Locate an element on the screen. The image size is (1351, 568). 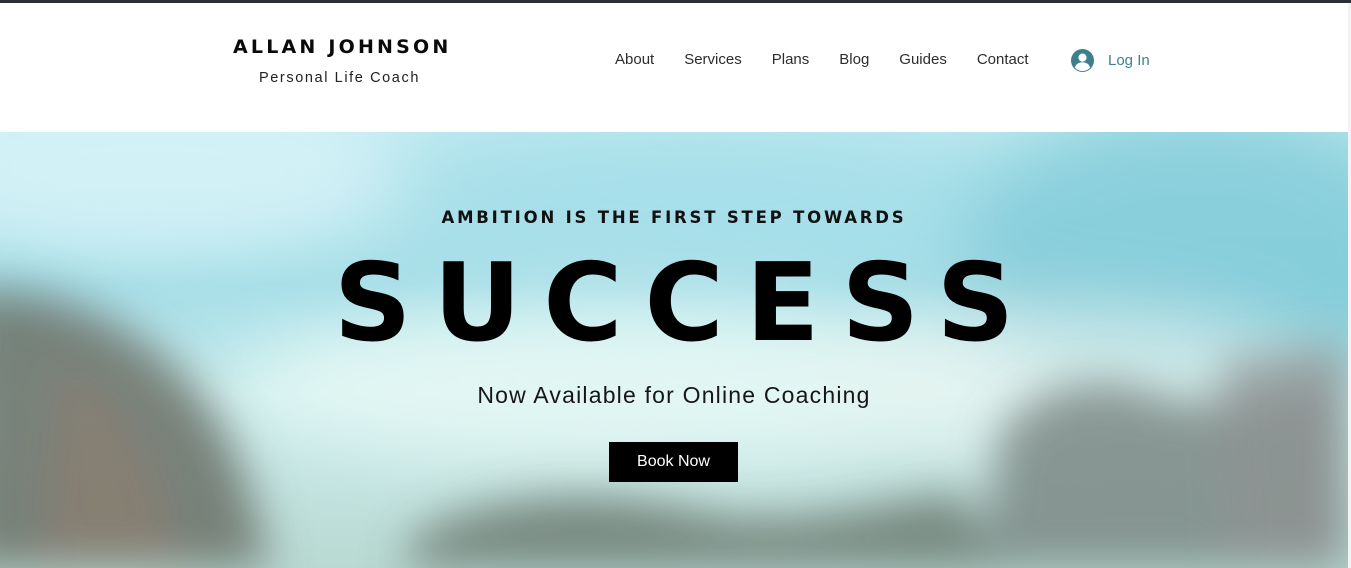
hero-eyebrow: AMBITION IS THE FIRST STEP TOWARDS is located at coordinates (674, 217).